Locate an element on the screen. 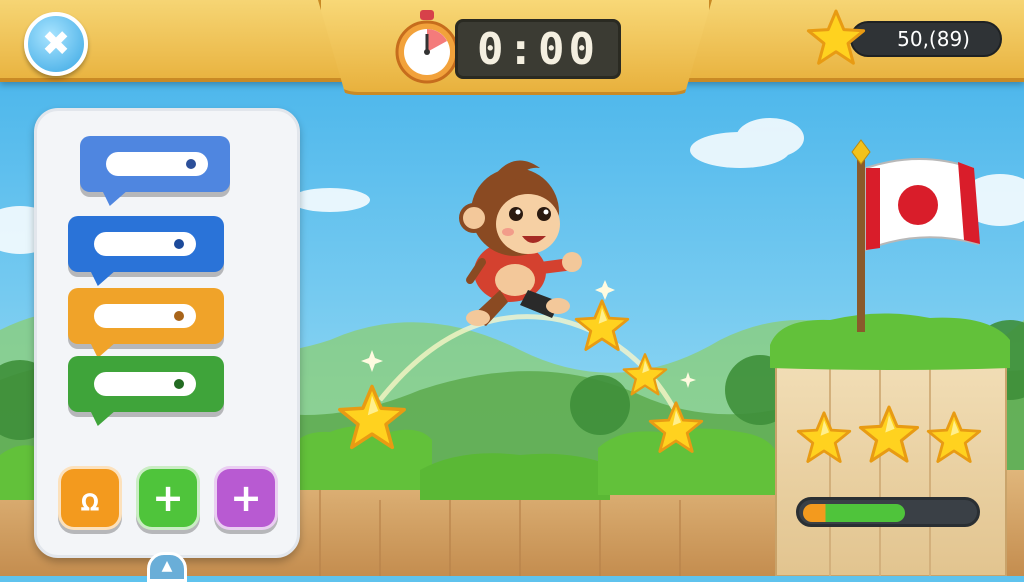 The width and height of the screenshot is (1024, 582). code-block-orange is located at coordinates (146, 323).